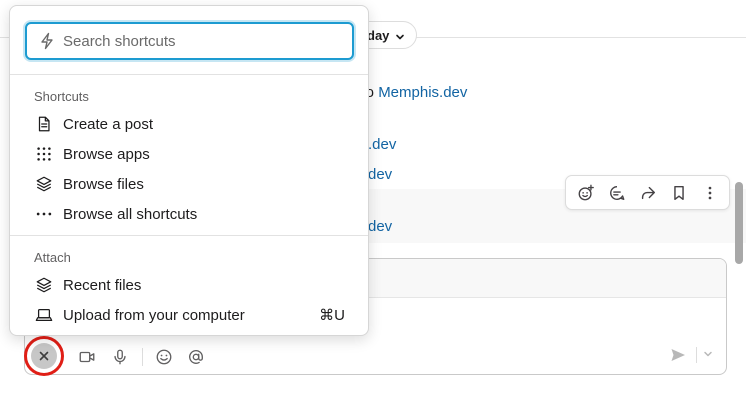  What do you see at coordinates (102, 285) in the screenshot?
I see `menu-item-label: Recent files` at bounding box center [102, 285].